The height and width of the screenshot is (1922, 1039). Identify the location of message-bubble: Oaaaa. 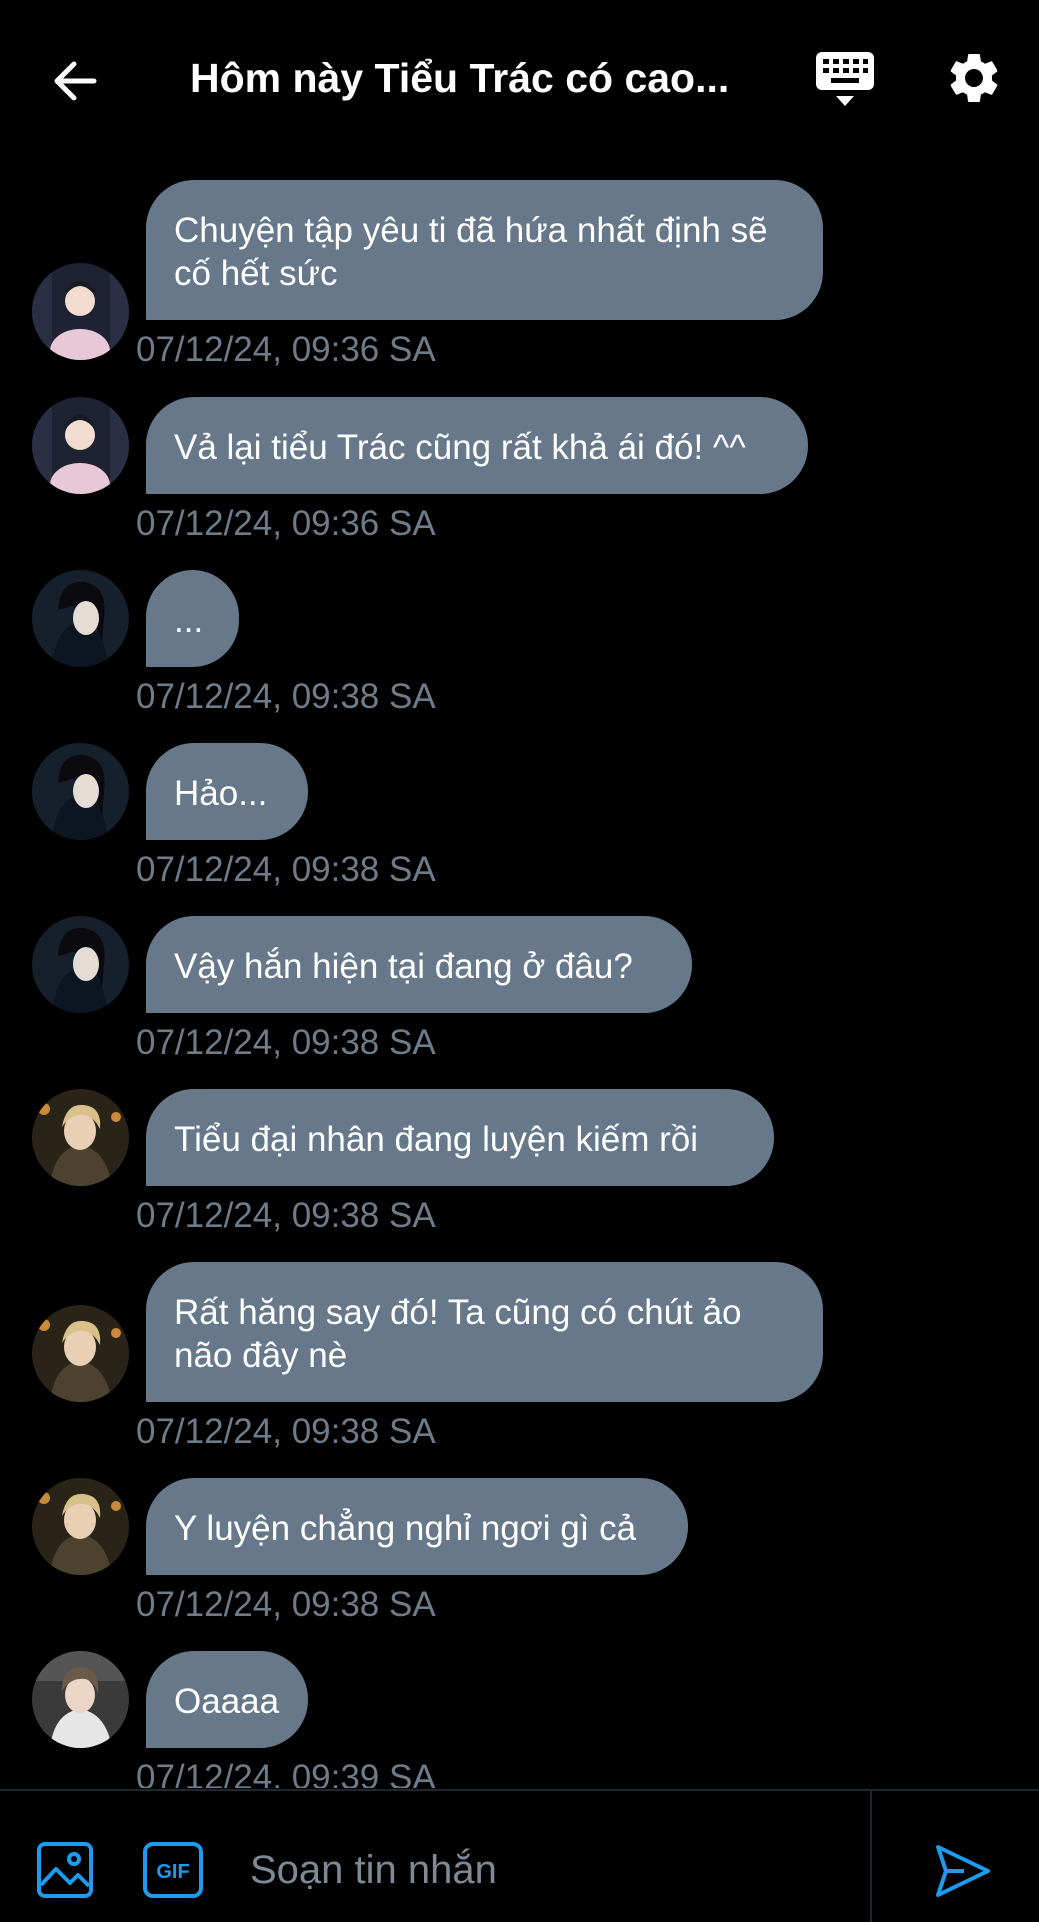
(227, 1699).